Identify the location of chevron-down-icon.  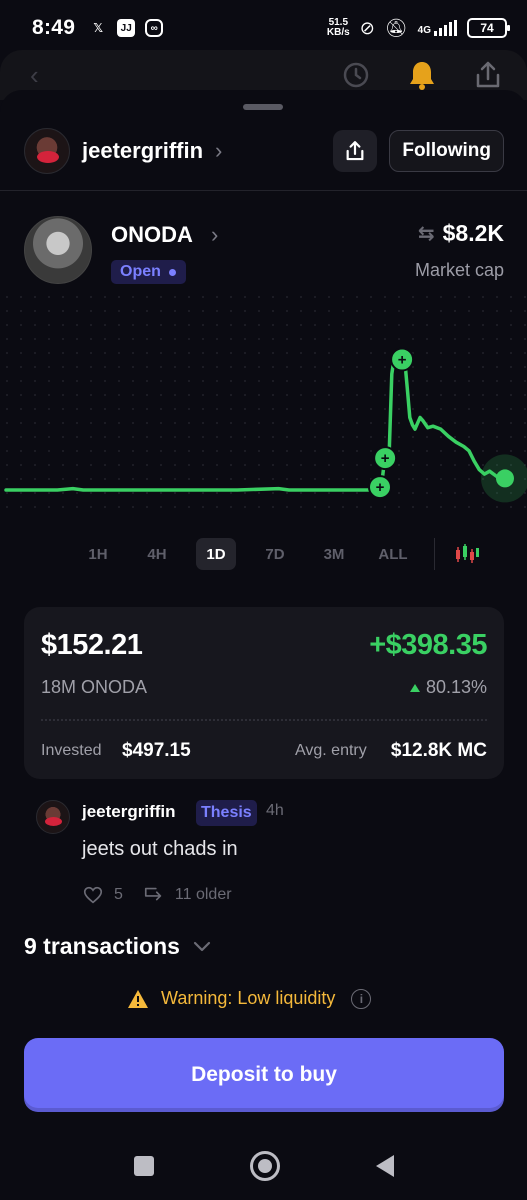
(202, 946).